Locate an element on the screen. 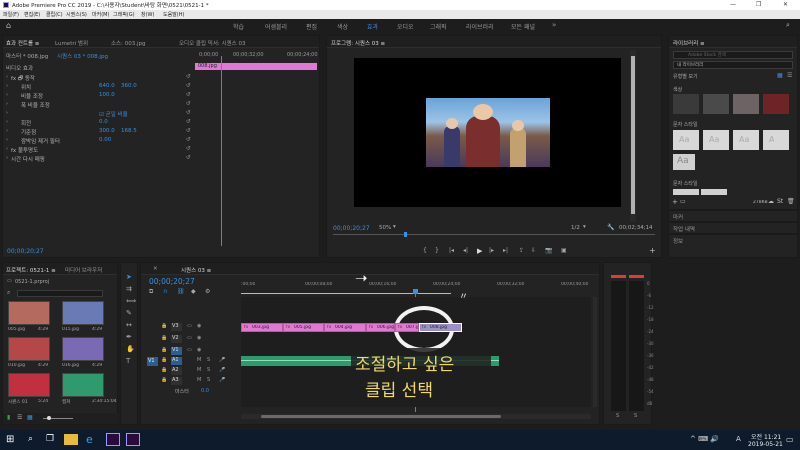 This screenshot has height=450, width=800. program-timecode: 00;00;20;27 is located at coordinates (351, 228).